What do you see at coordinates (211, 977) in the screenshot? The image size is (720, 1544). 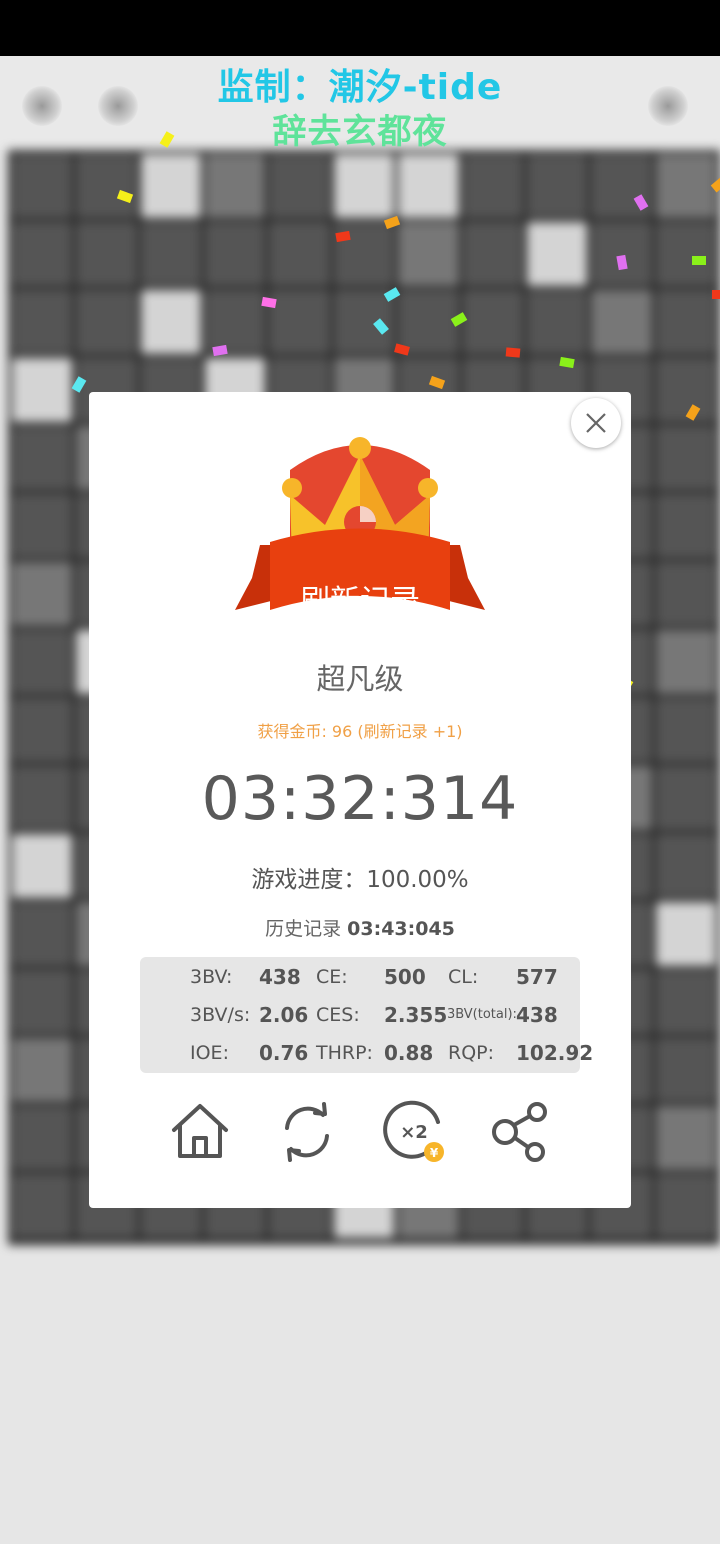 I see `stat-label: 3BV:` at bounding box center [211, 977].